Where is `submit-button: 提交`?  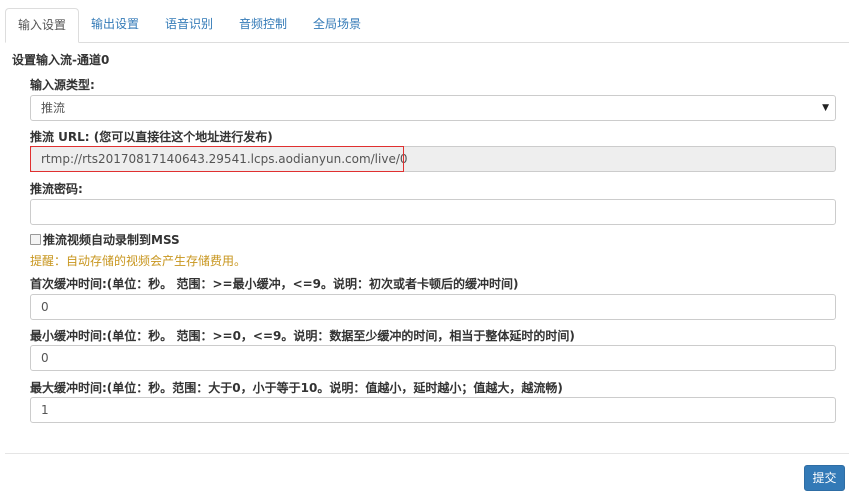 submit-button: 提交 is located at coordinates (824, 478).